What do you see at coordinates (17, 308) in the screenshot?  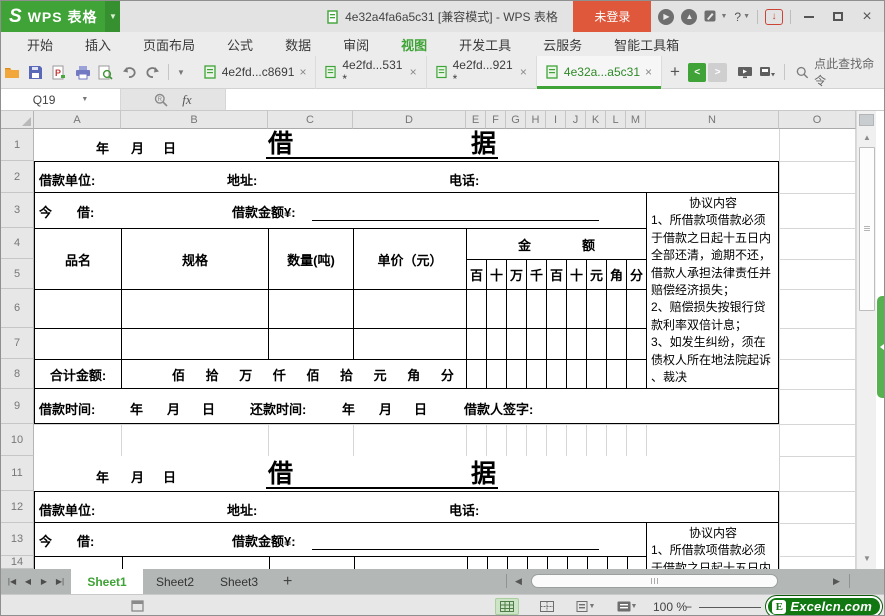 I see `row-header: 6` at bounding box center [17, 308].